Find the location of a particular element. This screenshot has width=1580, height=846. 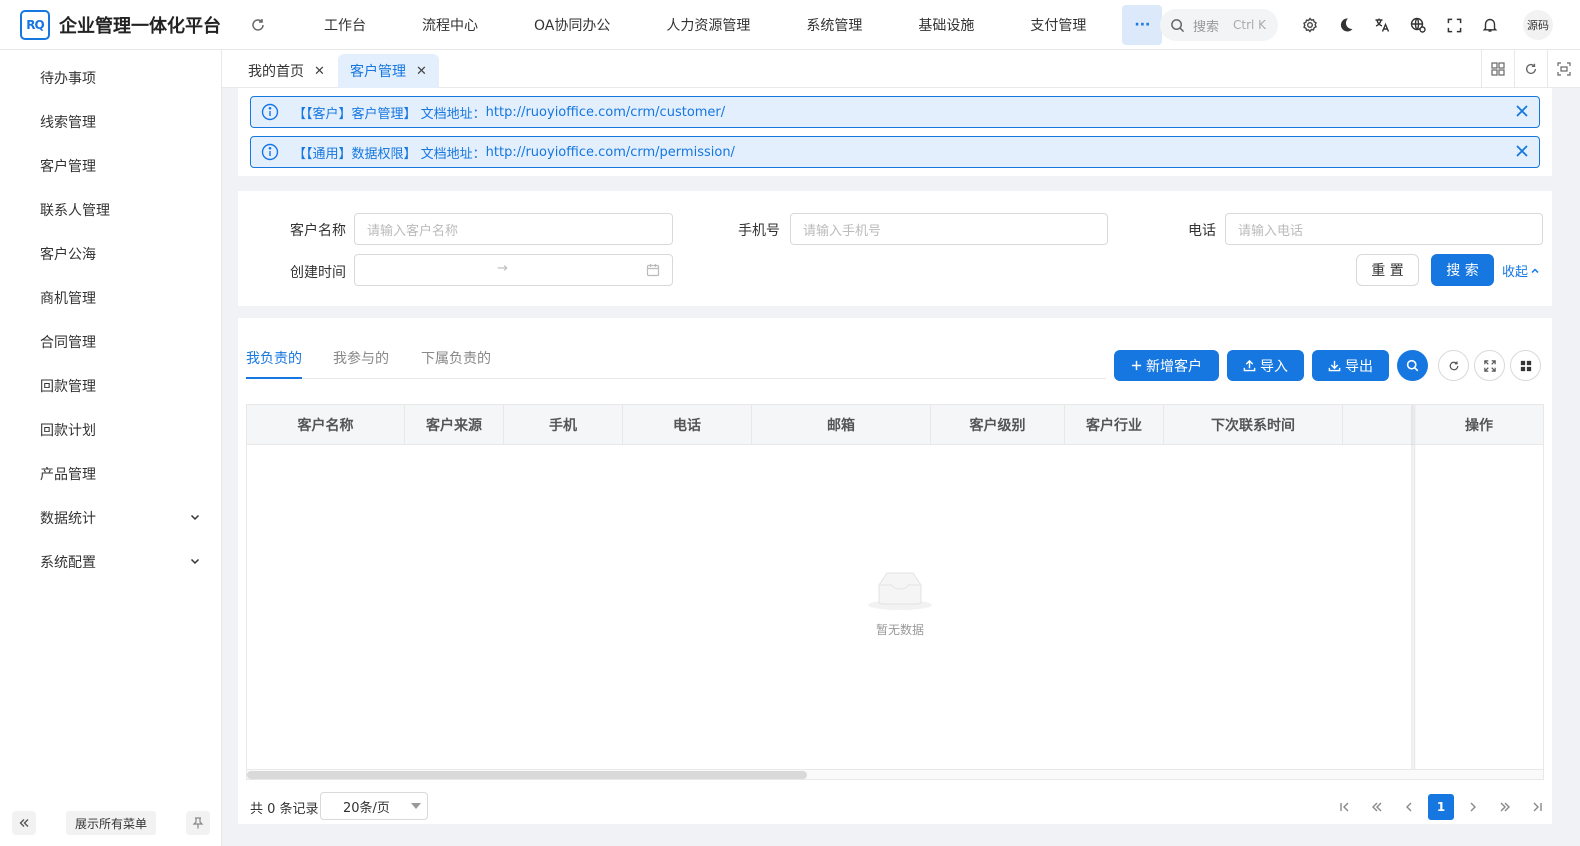

column-settings-icon is located at coordinates (1525, 365).